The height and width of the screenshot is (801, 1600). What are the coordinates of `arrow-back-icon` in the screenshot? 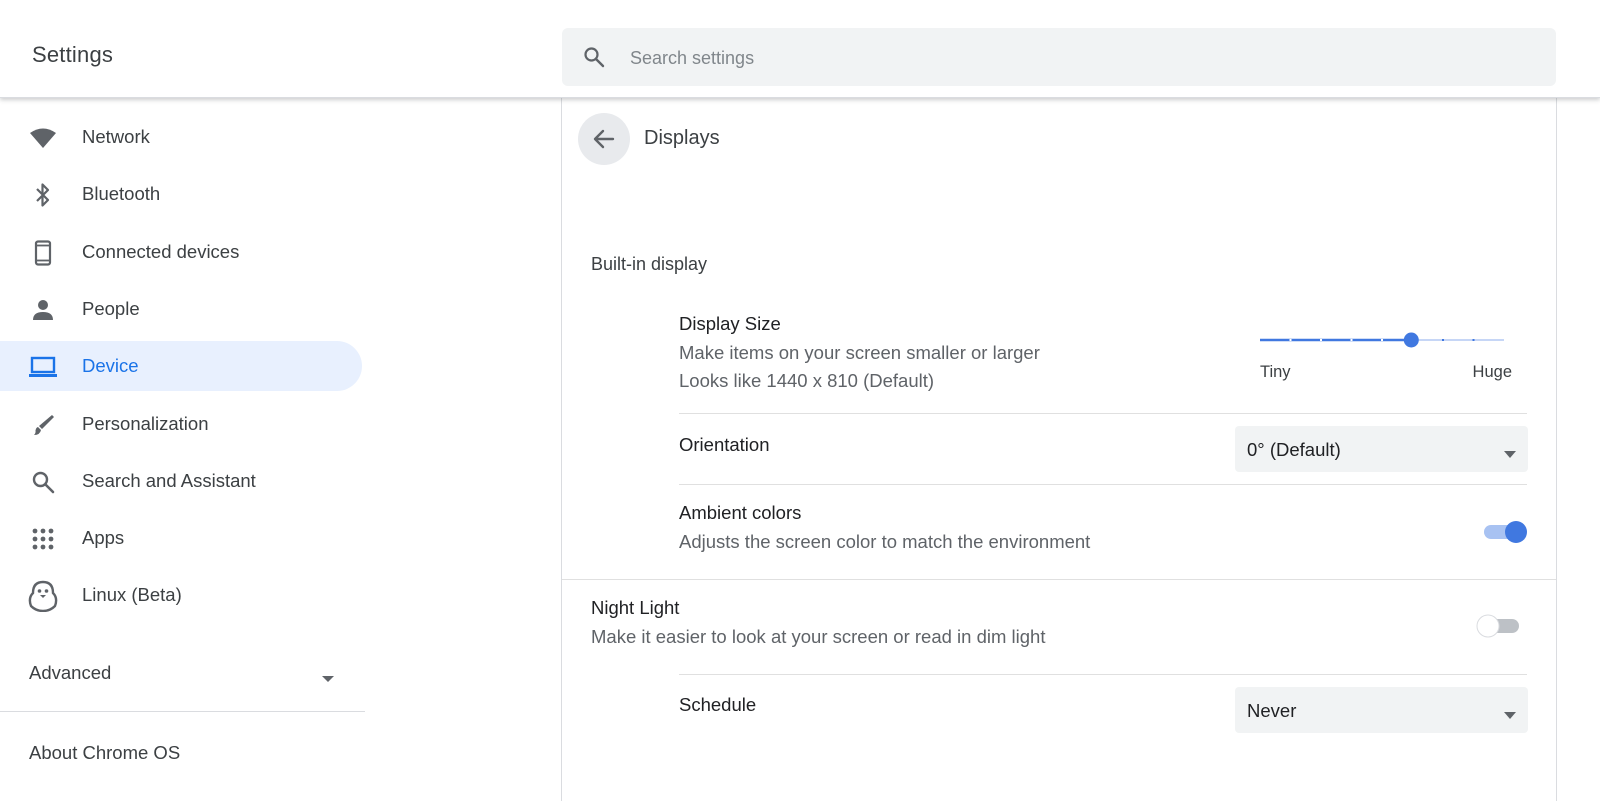 It's located at (604, 139).